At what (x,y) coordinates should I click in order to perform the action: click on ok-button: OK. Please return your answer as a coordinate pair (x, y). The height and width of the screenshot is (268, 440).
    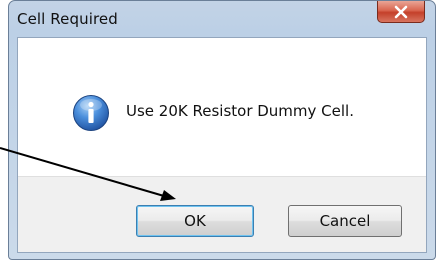
    Looking at the image, I should click on (195, 221).